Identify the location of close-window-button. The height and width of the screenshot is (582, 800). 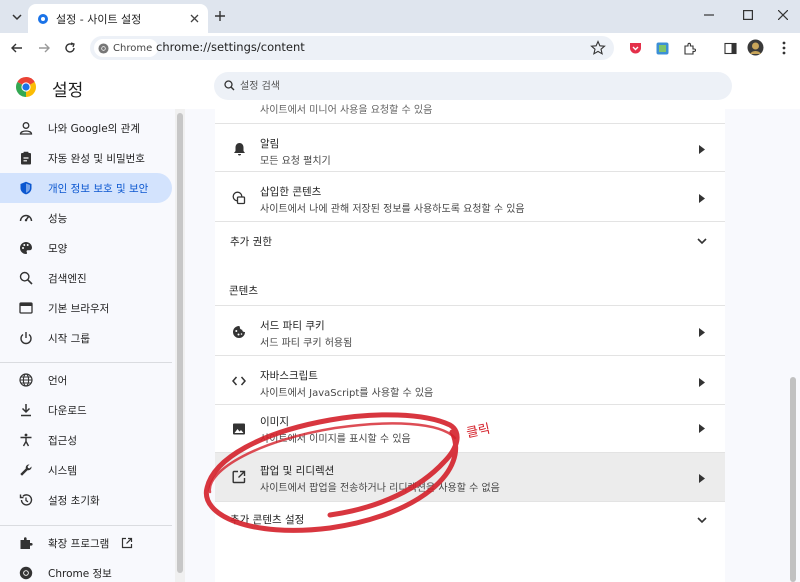
(783, 15).